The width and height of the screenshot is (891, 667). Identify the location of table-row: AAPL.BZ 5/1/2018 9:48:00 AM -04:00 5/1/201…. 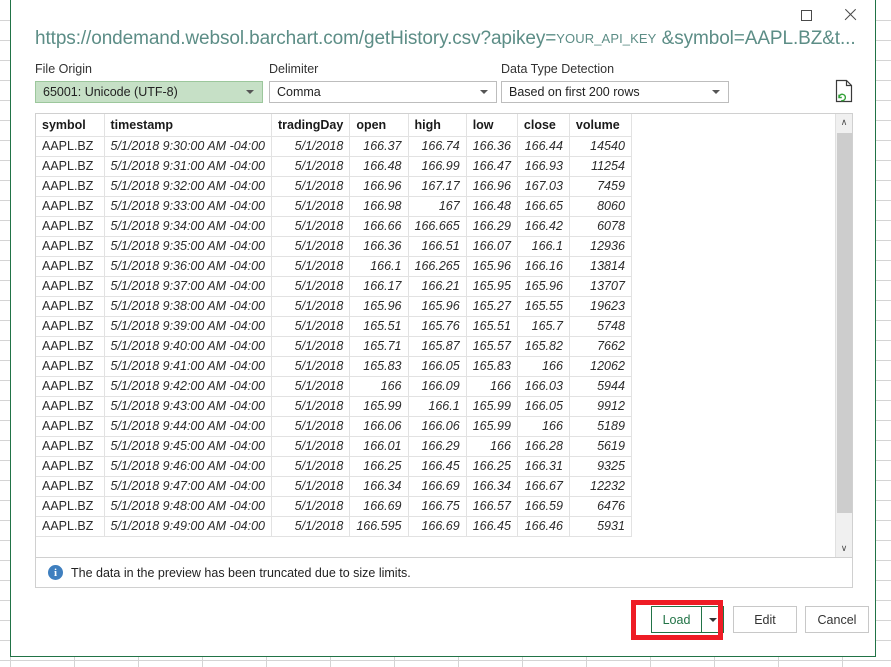
(334, 506).